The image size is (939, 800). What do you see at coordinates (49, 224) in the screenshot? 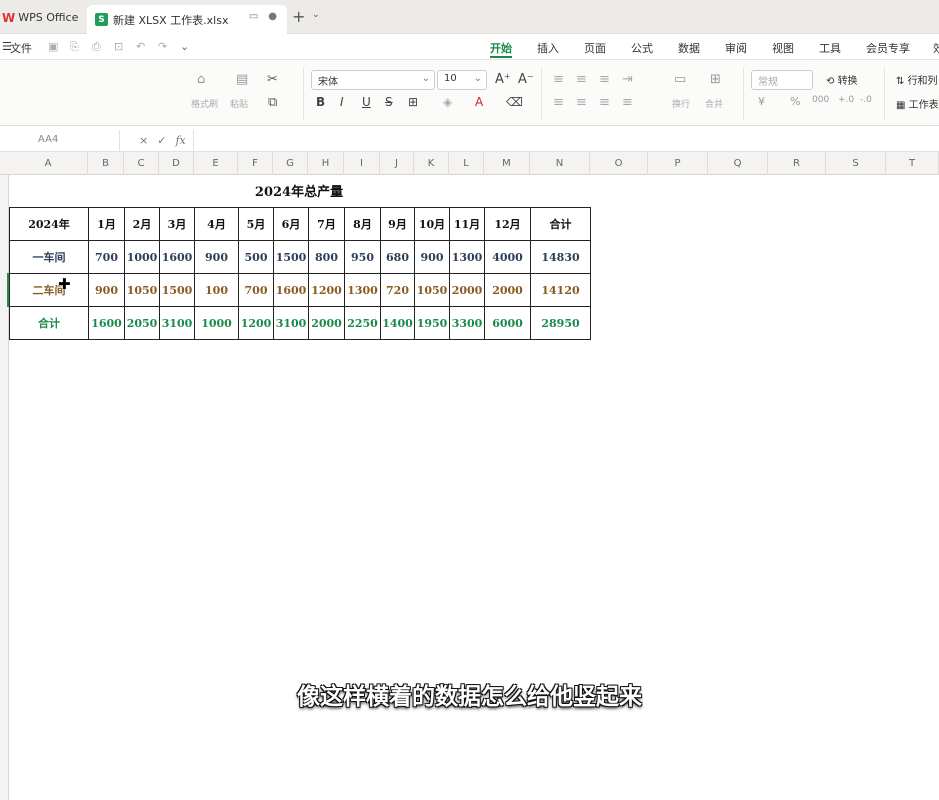
I see `table-cell: 2024年` at bounding box center [49, 224].